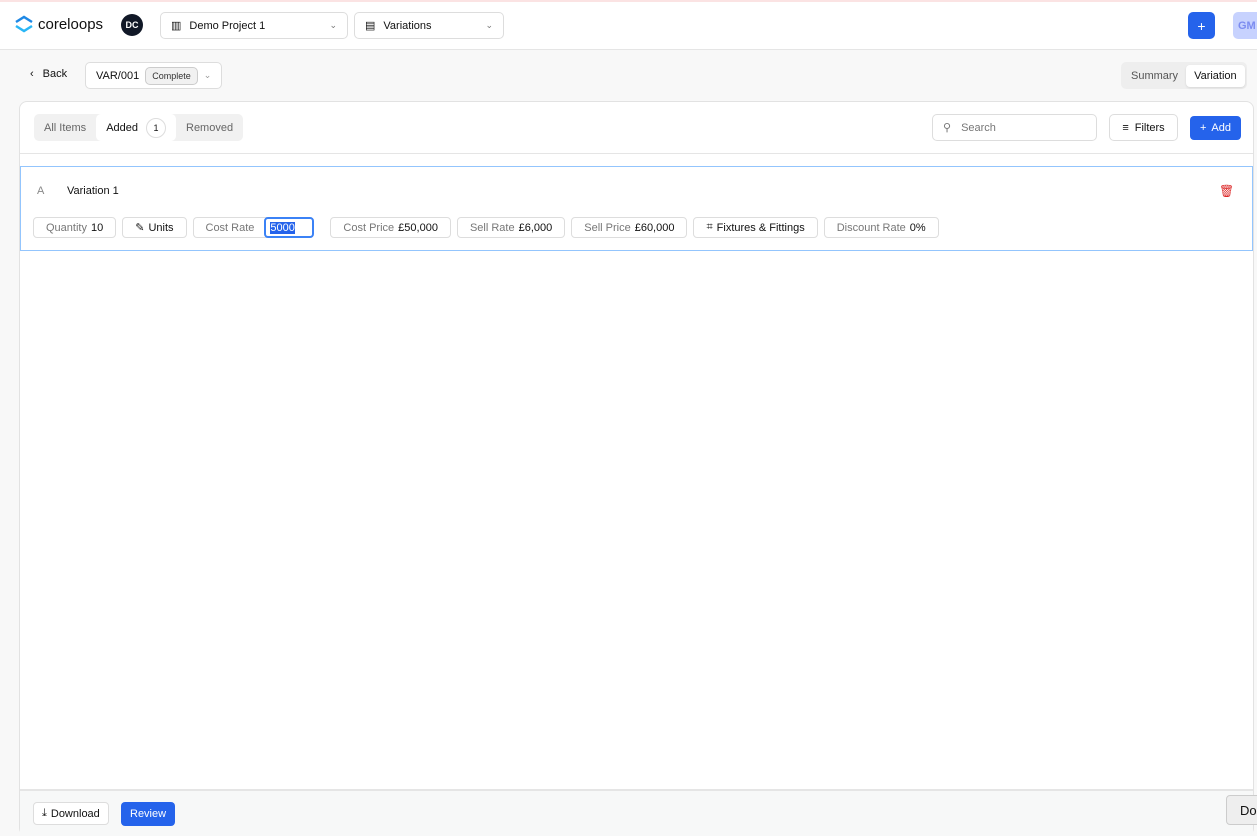 The width and height of the screenshot is (1257, 836). I want to click on user-avatar: GM, so click(1245, 25).